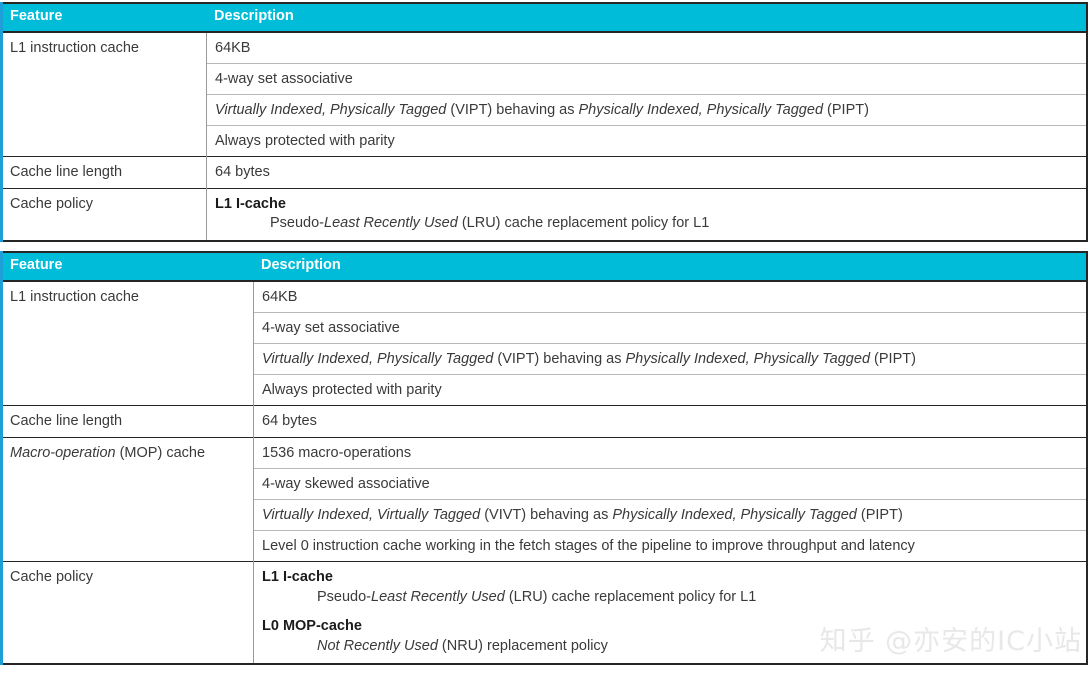 This screenshot has width=1090, height=676. What do you see at coordinates (63, 452) in the screenshot?
I see `italic-term: Macro-operation` at bounding box center [63, 452].